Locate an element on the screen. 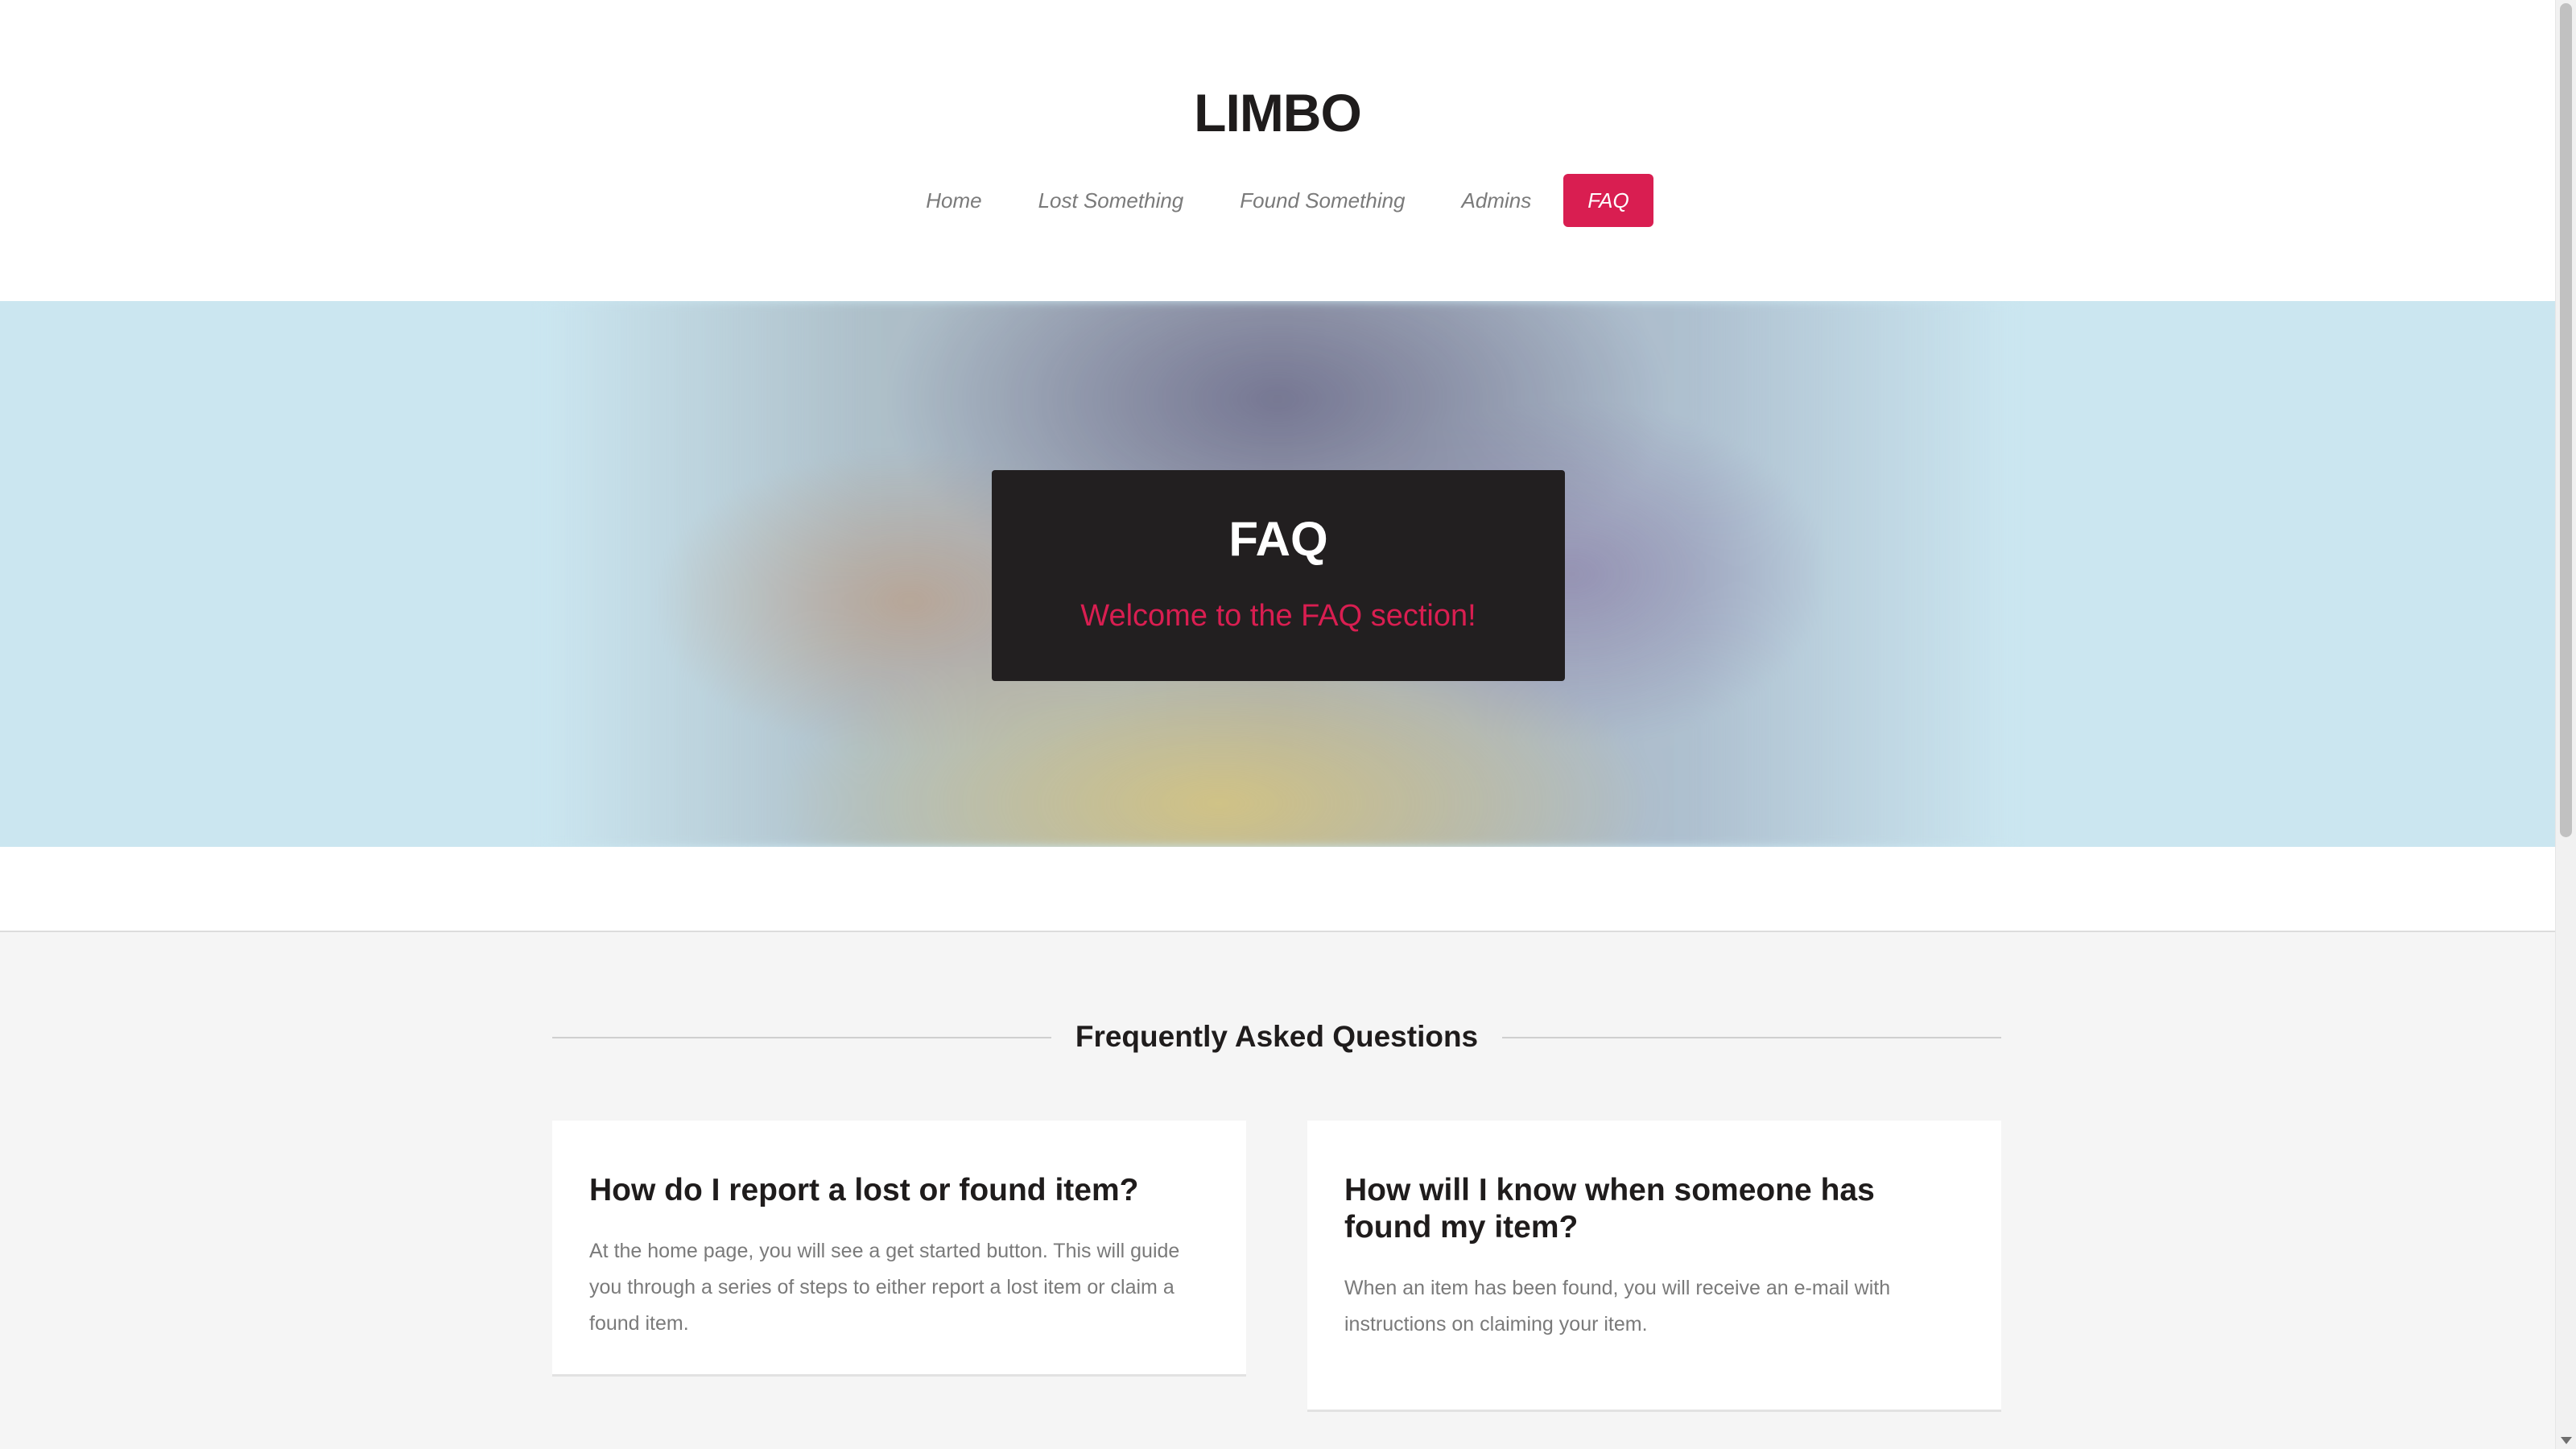 The width and height of the screenshot is (2576, 1449). nav-faq-link: FAQ is located at coordinates (1608, 200).